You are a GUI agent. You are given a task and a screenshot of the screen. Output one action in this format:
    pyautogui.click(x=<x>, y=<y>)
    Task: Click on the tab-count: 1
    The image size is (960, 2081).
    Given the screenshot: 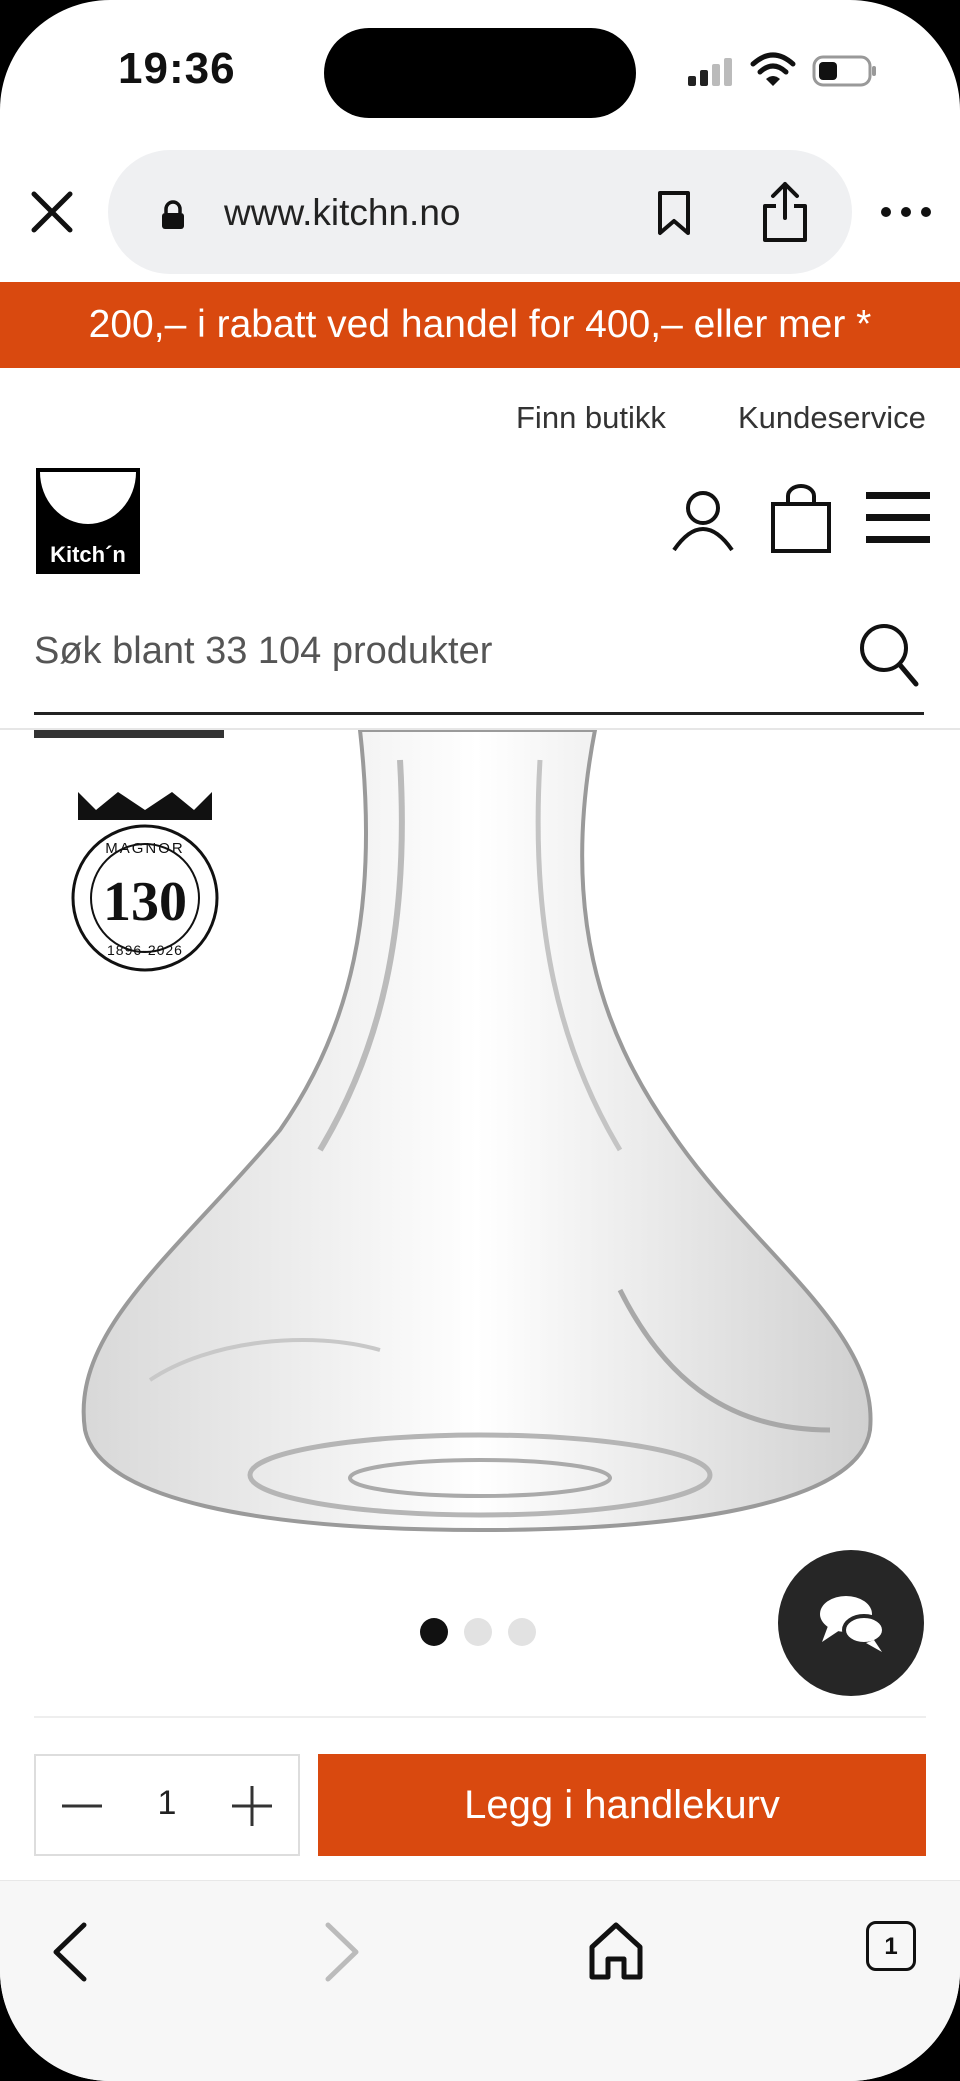 What is the action you would take?
    pyautogui.click(x=891, y=1946)
    